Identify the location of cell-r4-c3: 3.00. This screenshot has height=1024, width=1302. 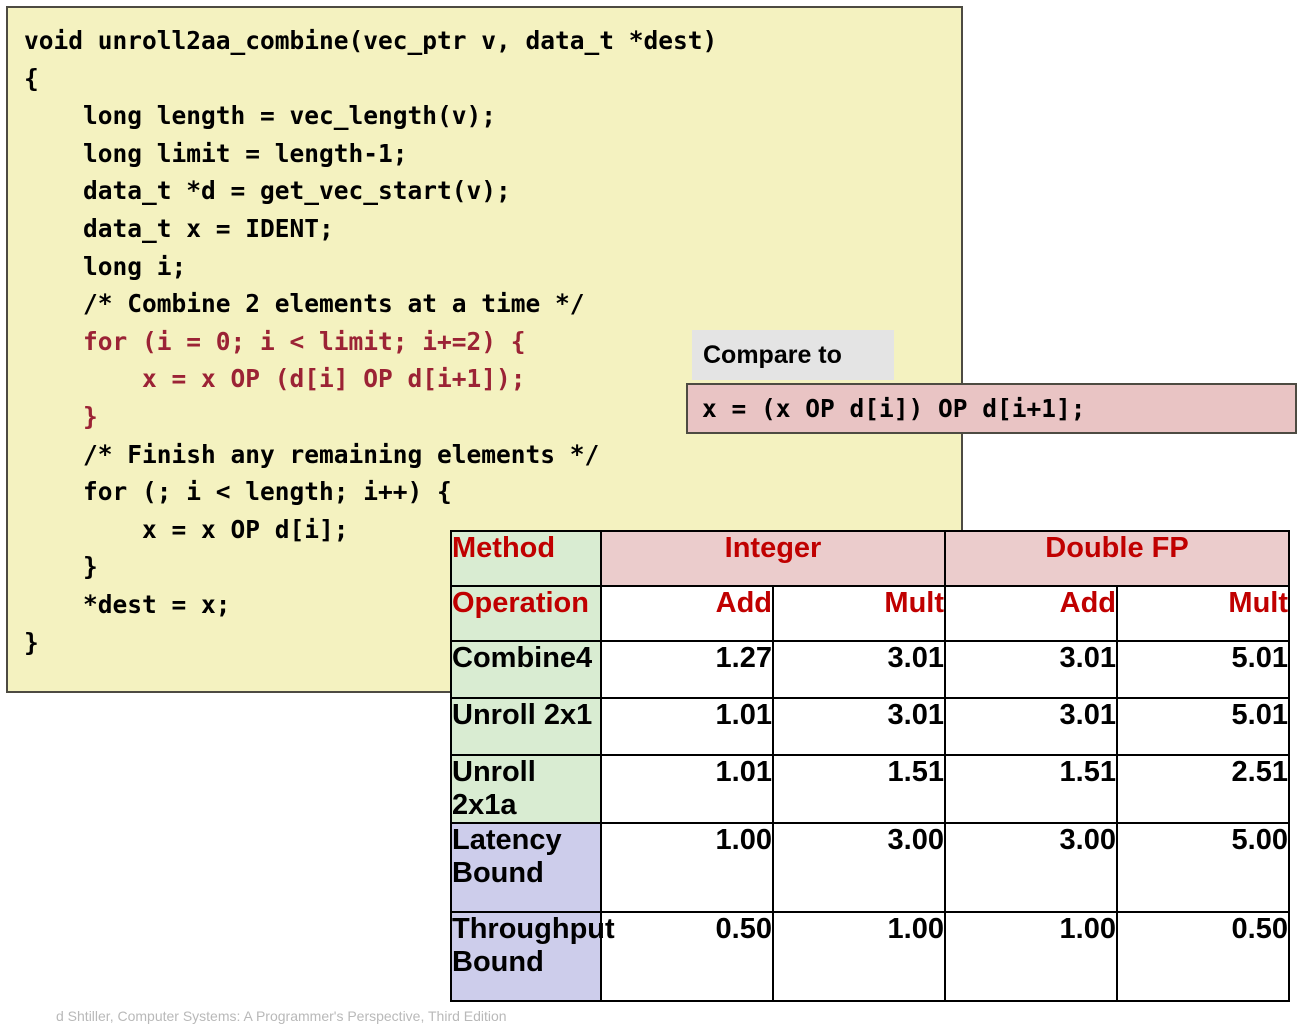
(1031, 867).